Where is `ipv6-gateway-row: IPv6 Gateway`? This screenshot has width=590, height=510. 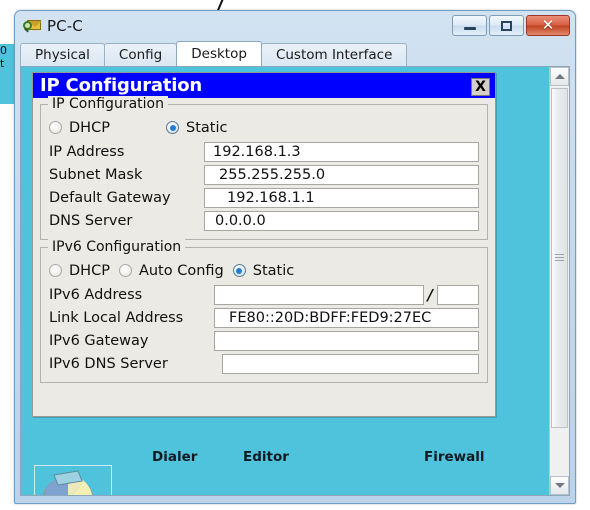 ipv6-gateway-row: IPv6 Gateway is located at coordinates (264, 340).